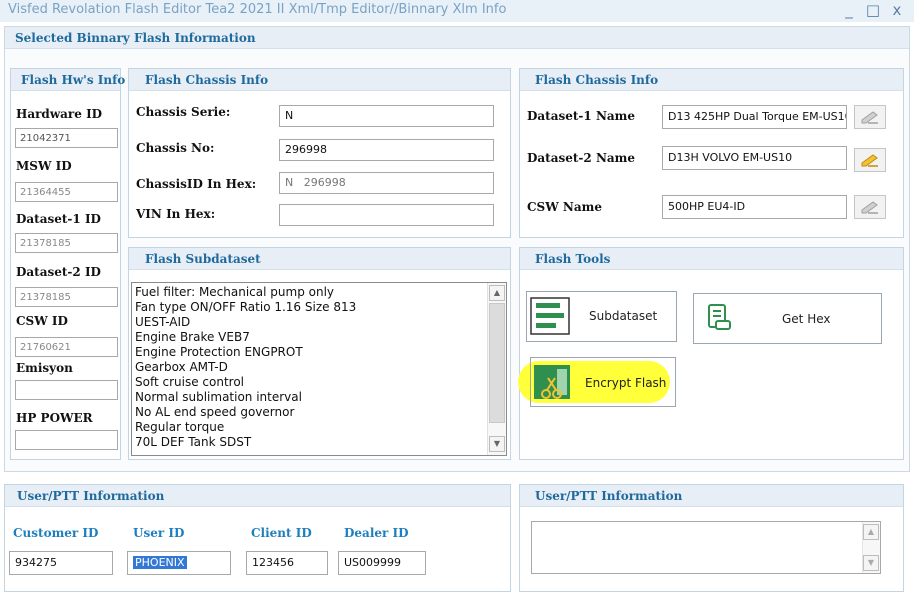 This screenshot has height=608, width=914. What do you see at coordinates (564, 207) in the screenshot?
I see `csw-name-label: CSW Name` at bounding box center [564, 207].